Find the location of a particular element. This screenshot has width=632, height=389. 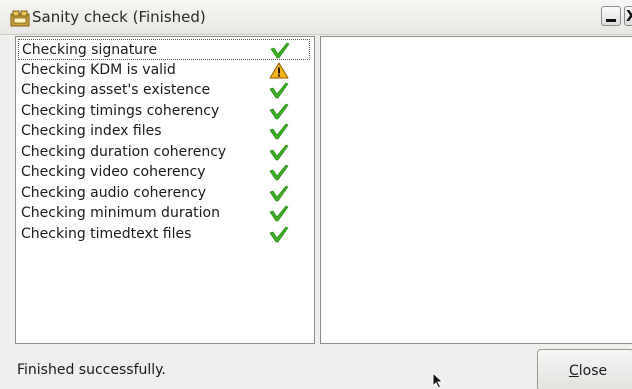

check-row: Checking index files is located at coordinates (164, 131).